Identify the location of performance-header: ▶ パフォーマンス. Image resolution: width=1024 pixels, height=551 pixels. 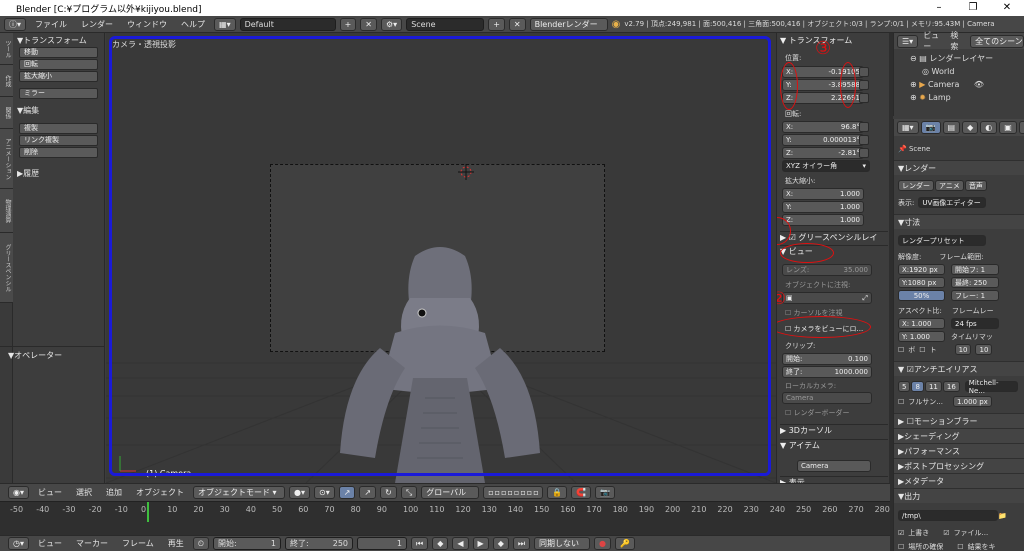
(959, 450).